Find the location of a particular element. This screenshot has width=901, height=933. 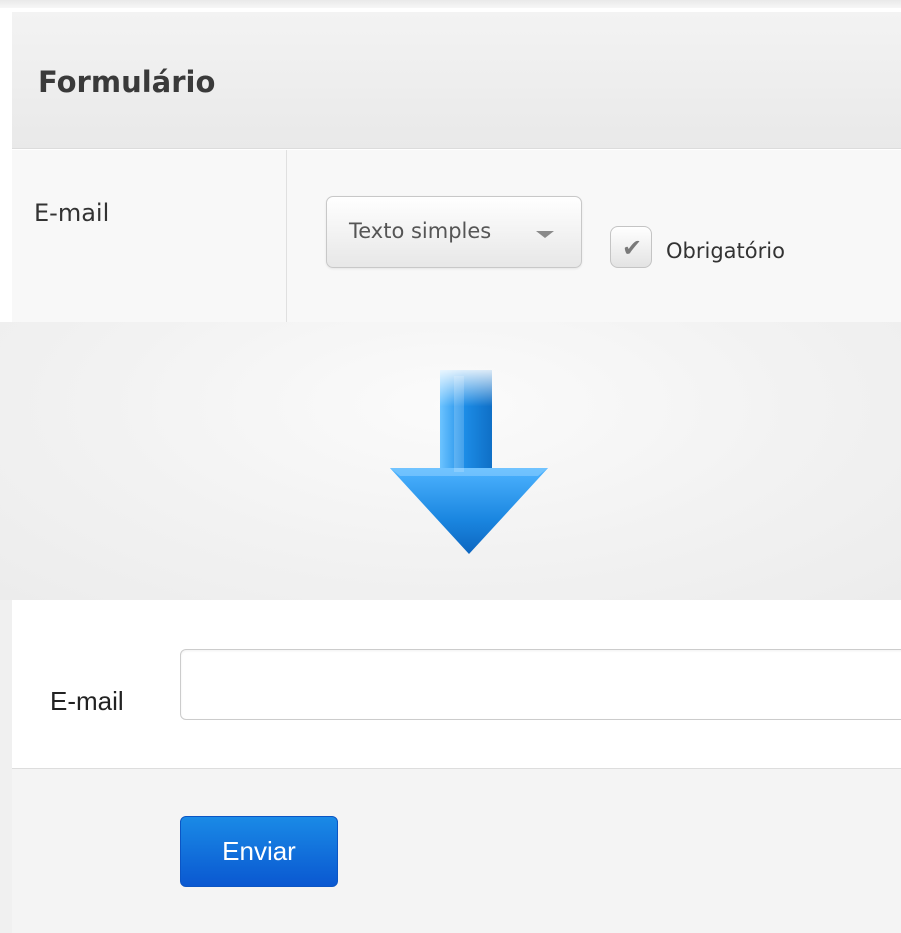

arrow-down-icon is located at coordinates (469, 462).